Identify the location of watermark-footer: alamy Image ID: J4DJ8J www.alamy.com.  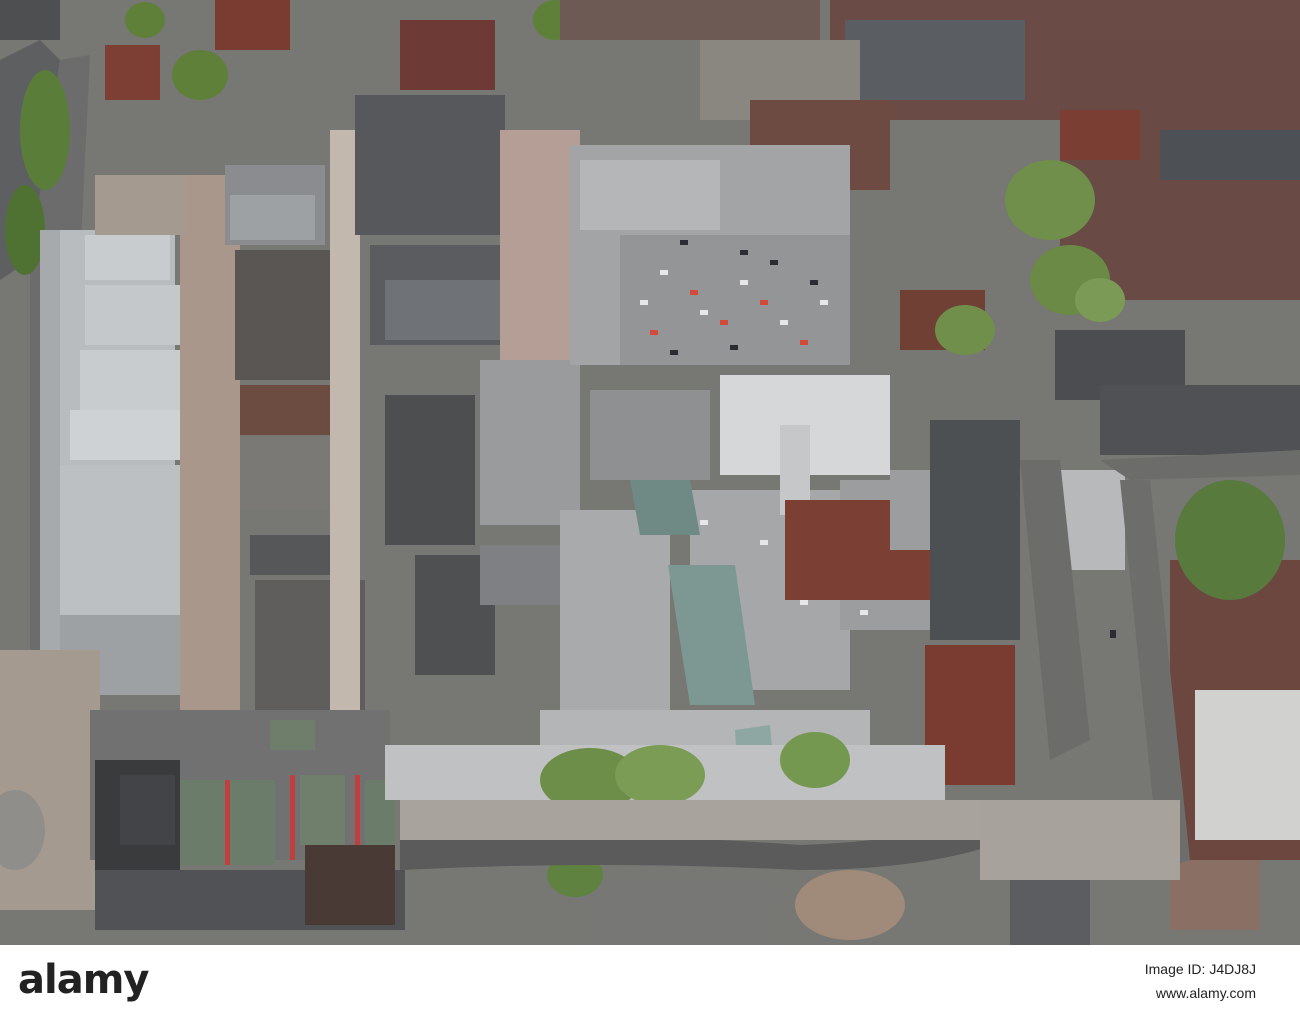
(650, 982).